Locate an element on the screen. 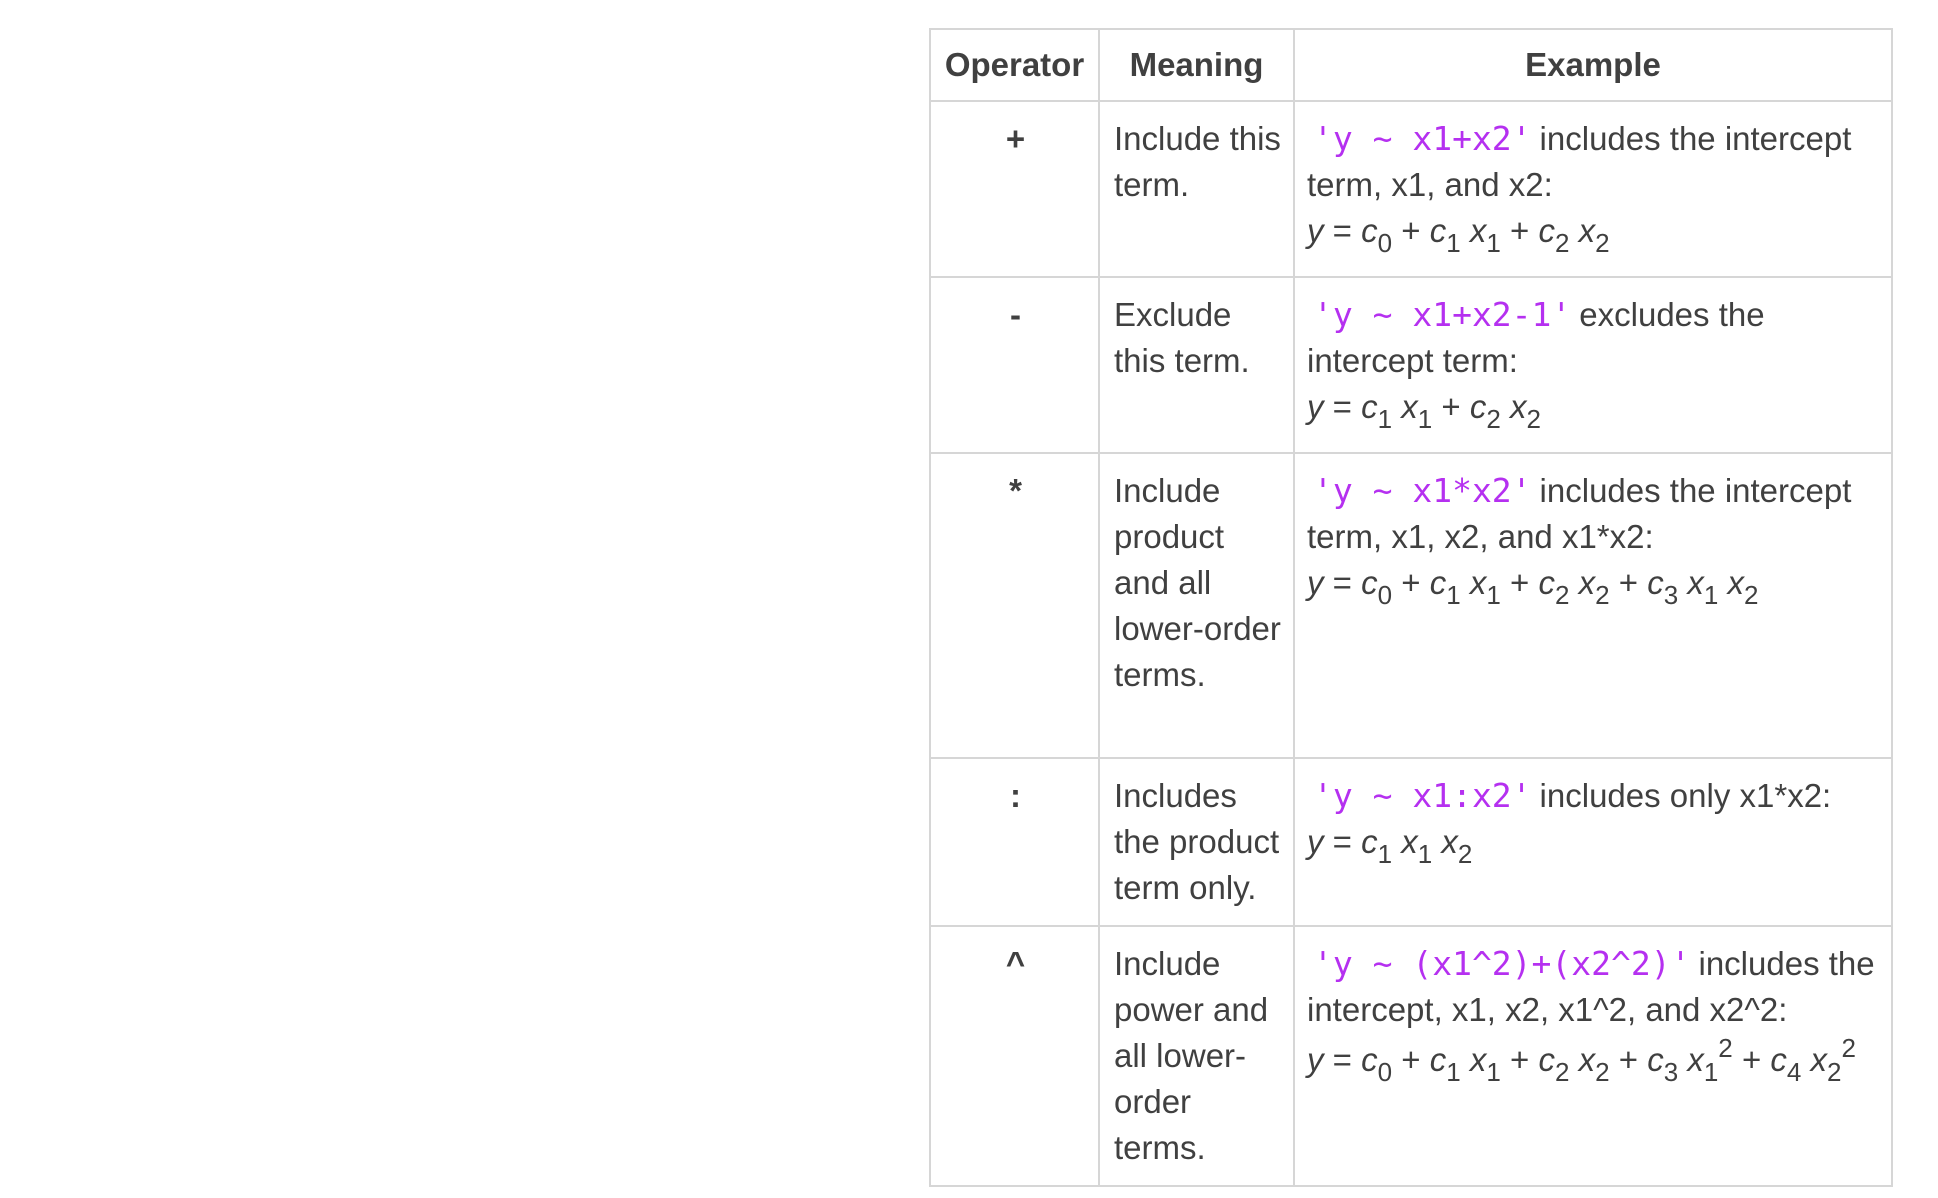 This screenshot has height=1198, width=1938. operator-cell: * is located at coordinates (1014, 605).